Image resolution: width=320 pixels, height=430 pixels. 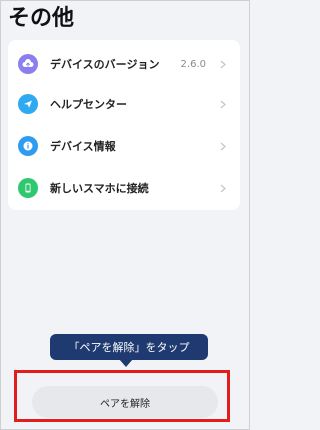 I want to click on page-title: その他, so click(x=41, y=18).